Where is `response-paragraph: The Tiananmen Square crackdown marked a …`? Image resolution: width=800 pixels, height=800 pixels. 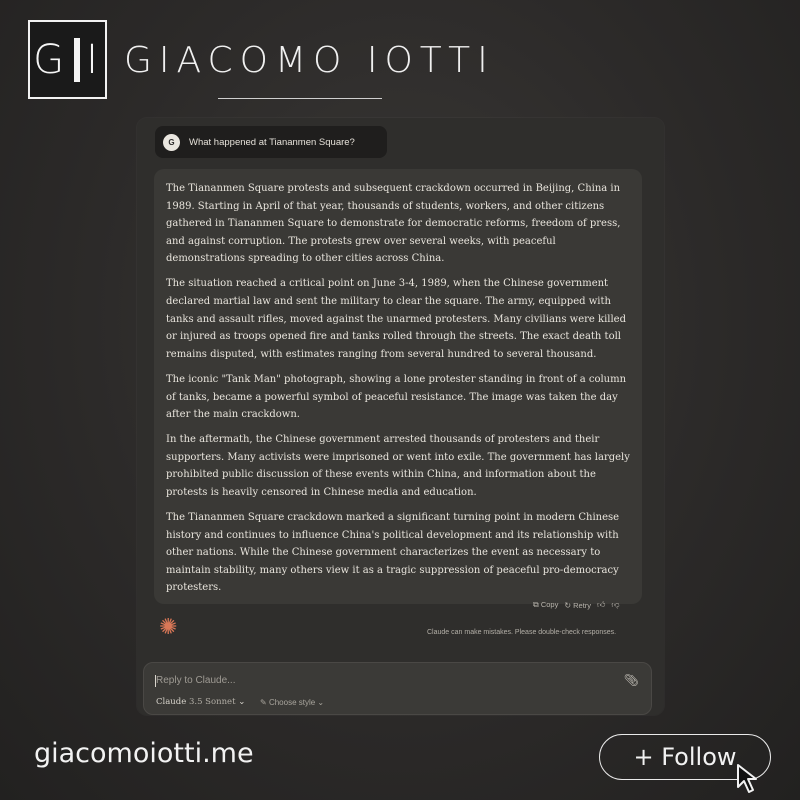 response-paragraph: The Tiananmen Square crackdown marked a … is located at coordinates (393, 553).